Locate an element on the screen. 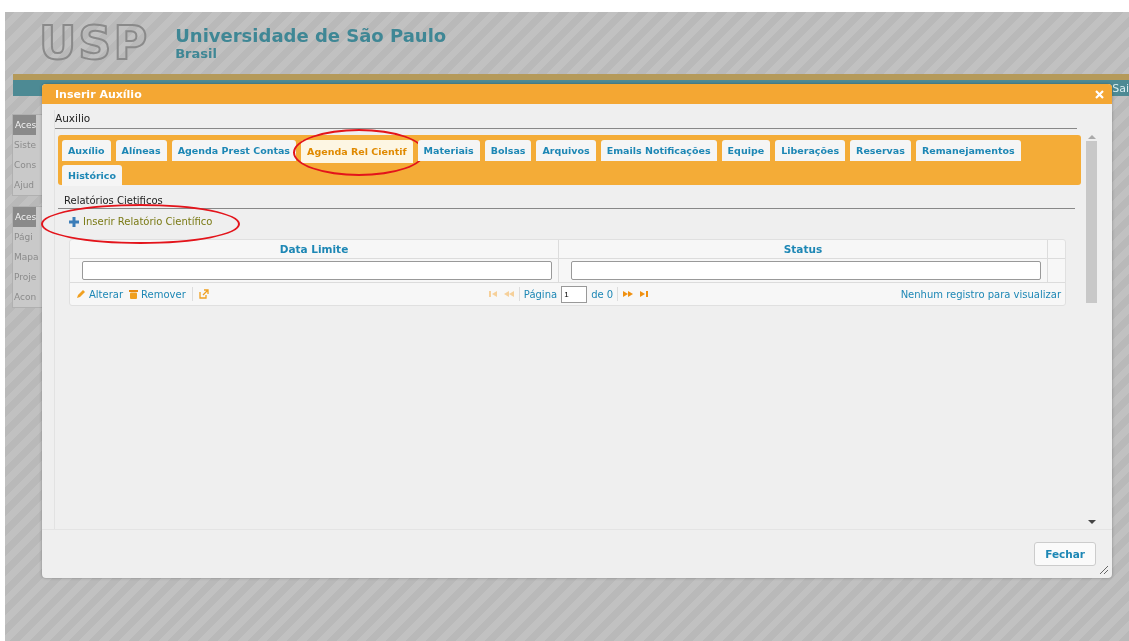  column-header: Status is located at coordinates (803, 249).